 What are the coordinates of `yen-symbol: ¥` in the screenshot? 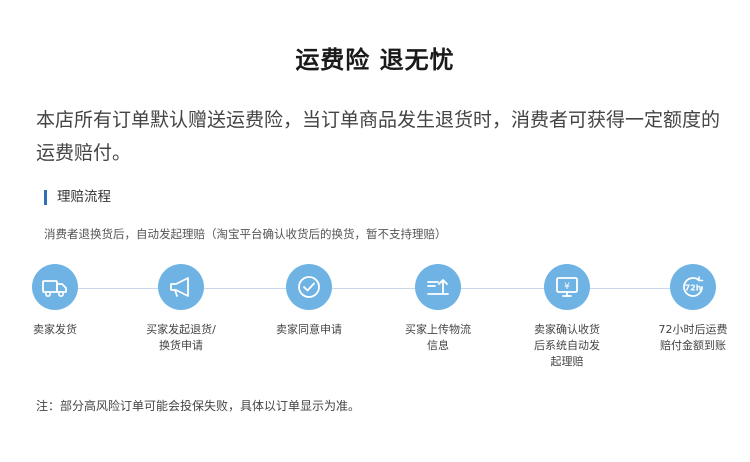 It's located at (567, 287).